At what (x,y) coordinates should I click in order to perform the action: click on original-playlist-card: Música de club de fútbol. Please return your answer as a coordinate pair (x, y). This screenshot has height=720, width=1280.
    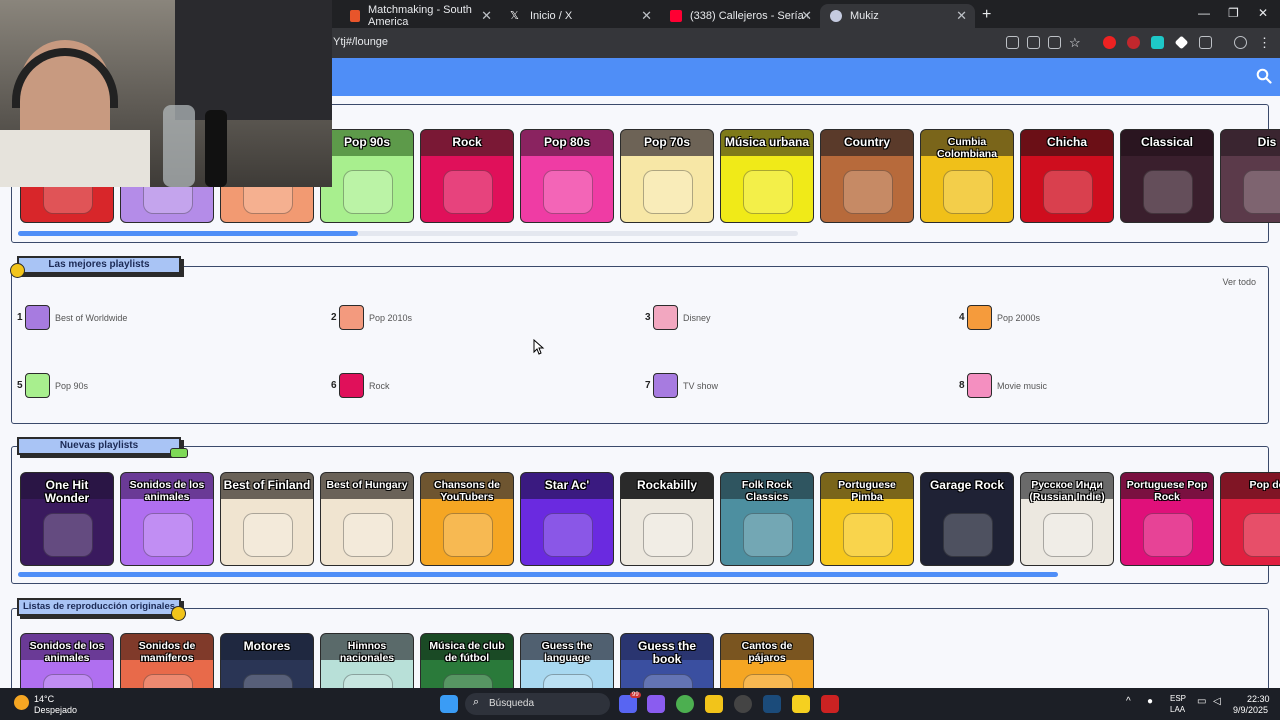
    Looking at the image, I should click on (467, 660).